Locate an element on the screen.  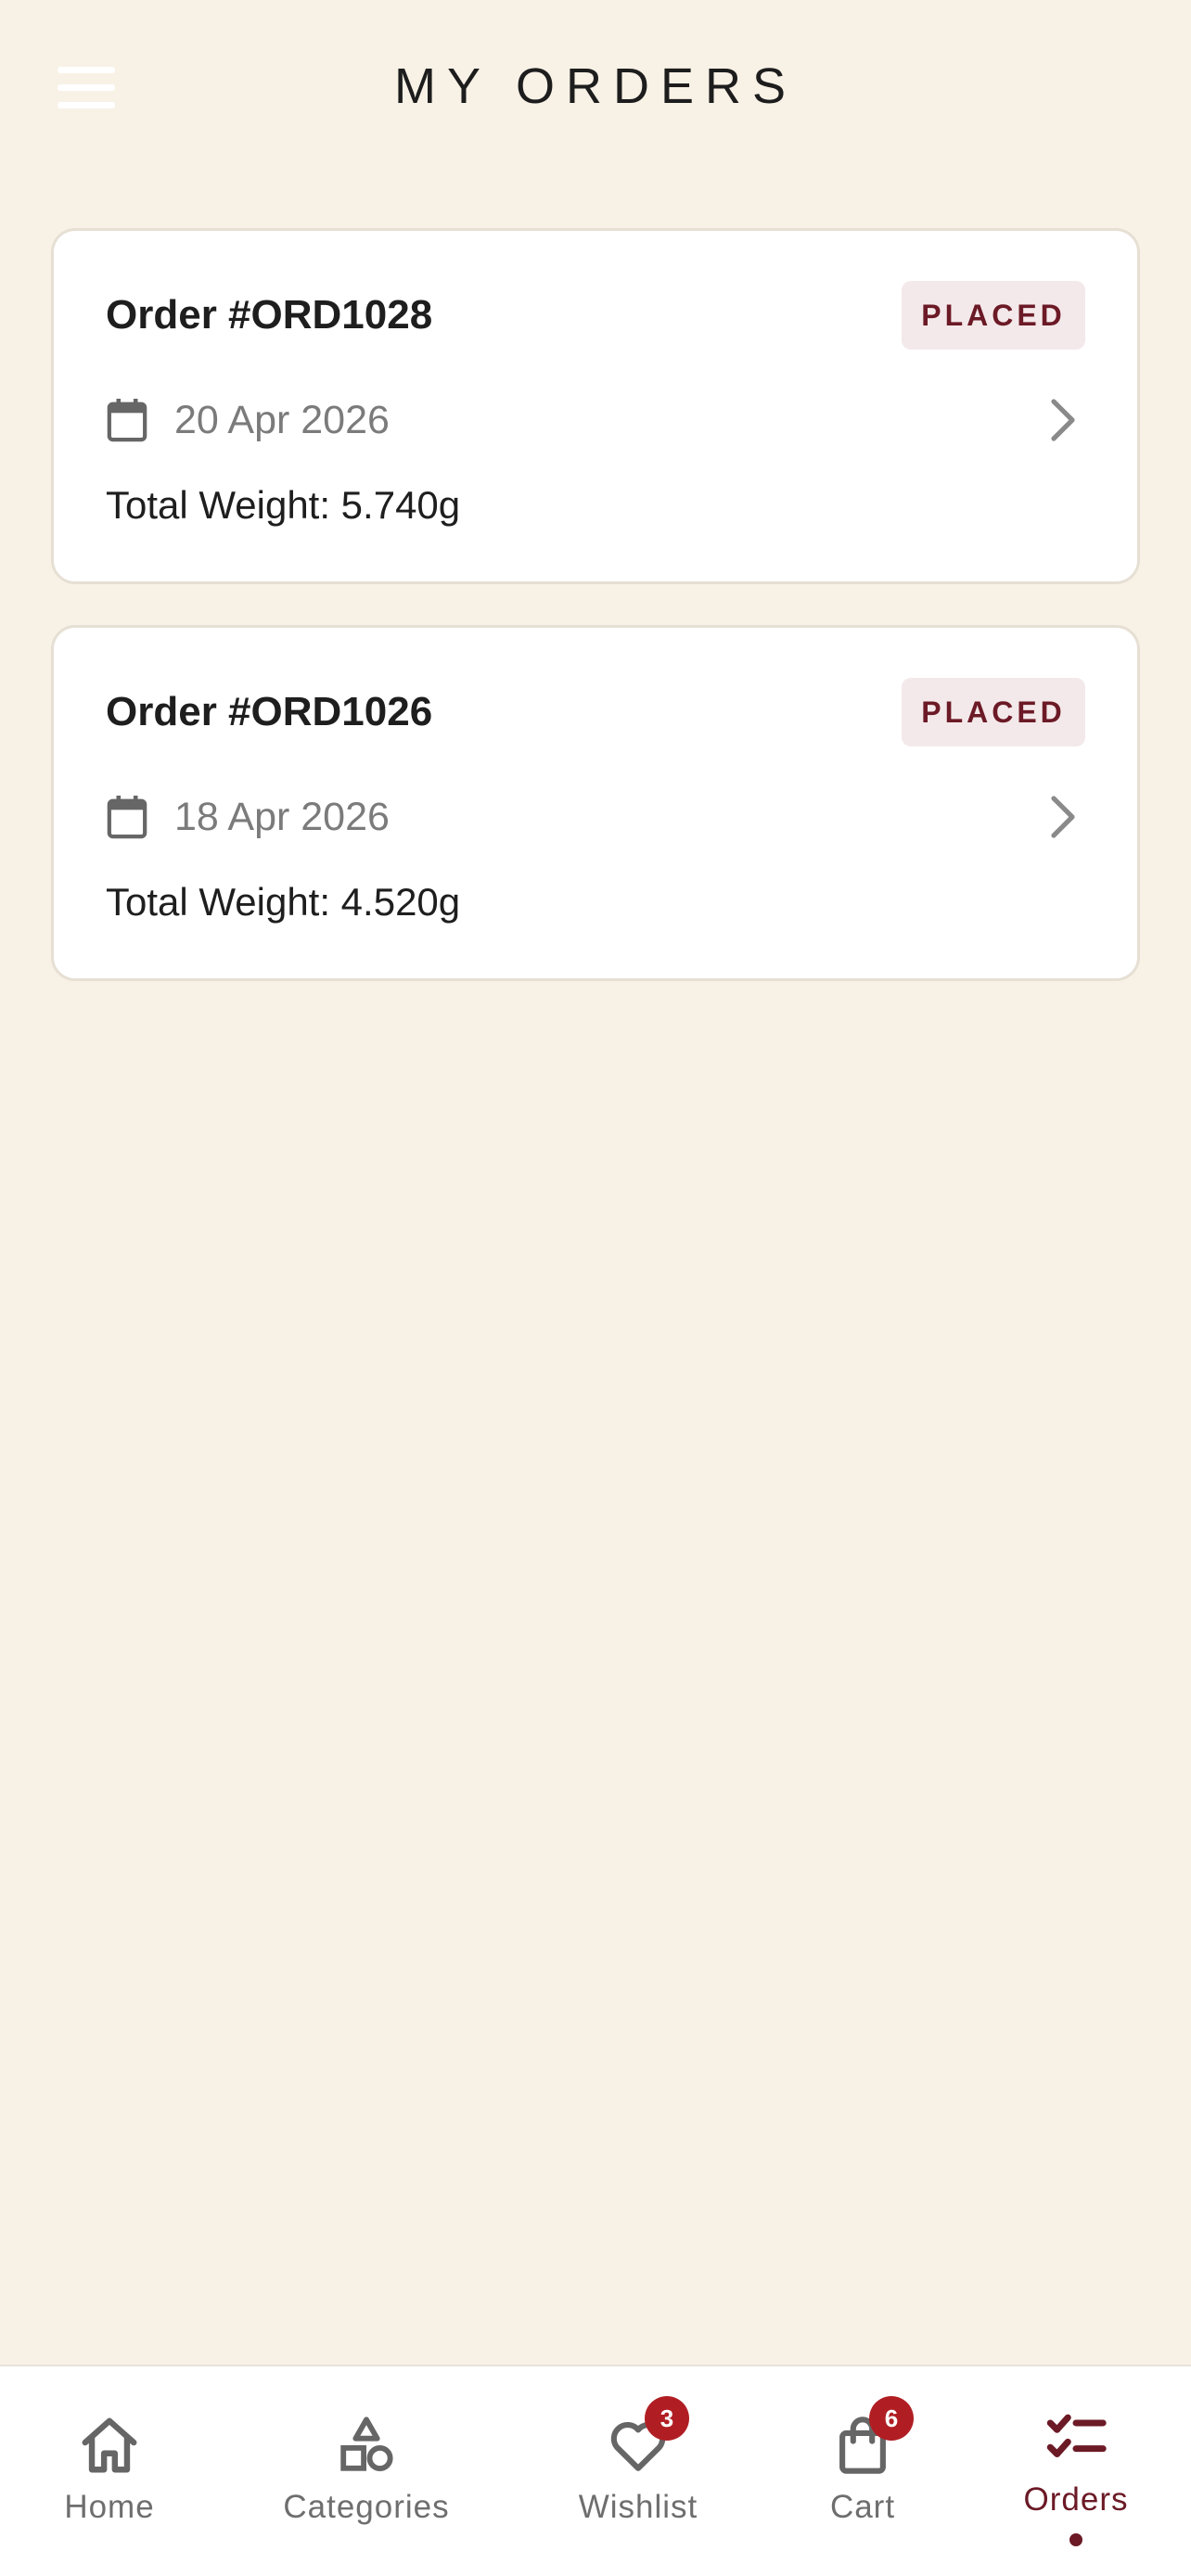
order-date-row: 20 Apr 2026 is located at coordinates (248, 420).